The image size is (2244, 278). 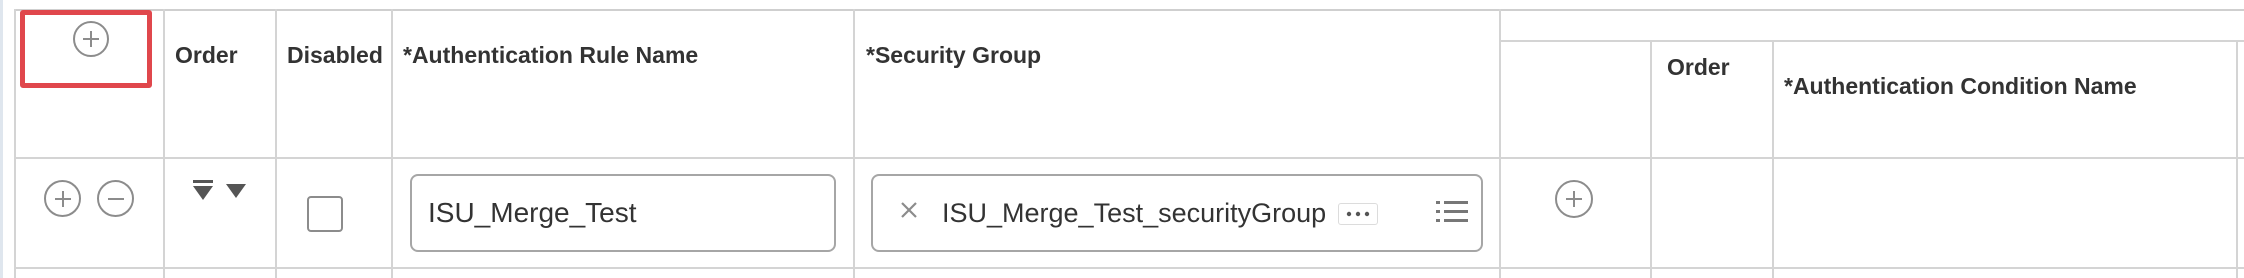 What do you see at coordinates (206, 55) in the screenshot?
I see `column-header-order: Order` at bounding box center [206, 55].